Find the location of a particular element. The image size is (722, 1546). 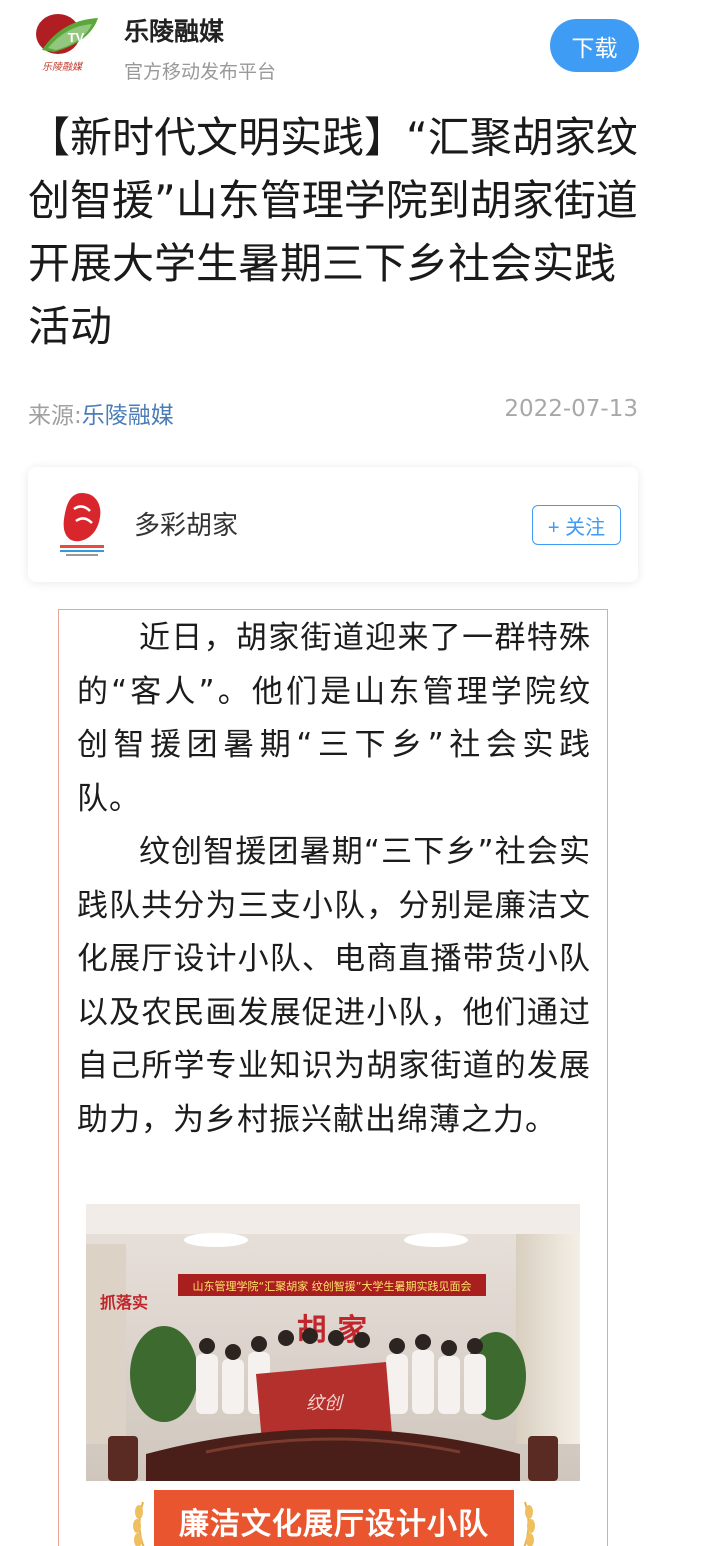

publish-date: 2022-07-13 is located at coordinates (571, 409).